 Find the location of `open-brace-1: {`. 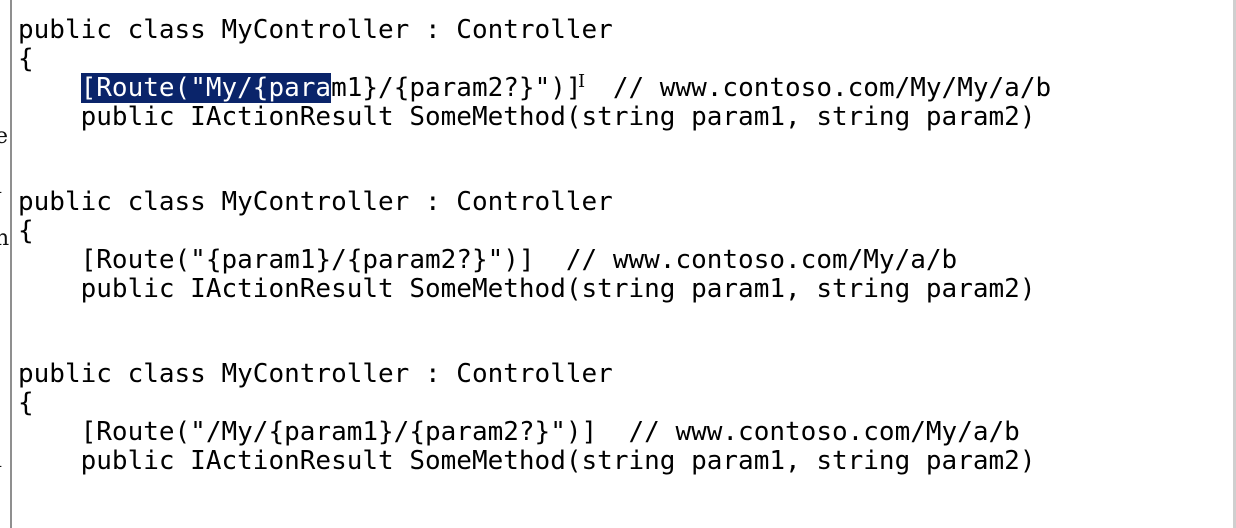

open-brace-1: { is located at coordinates (26, 59).